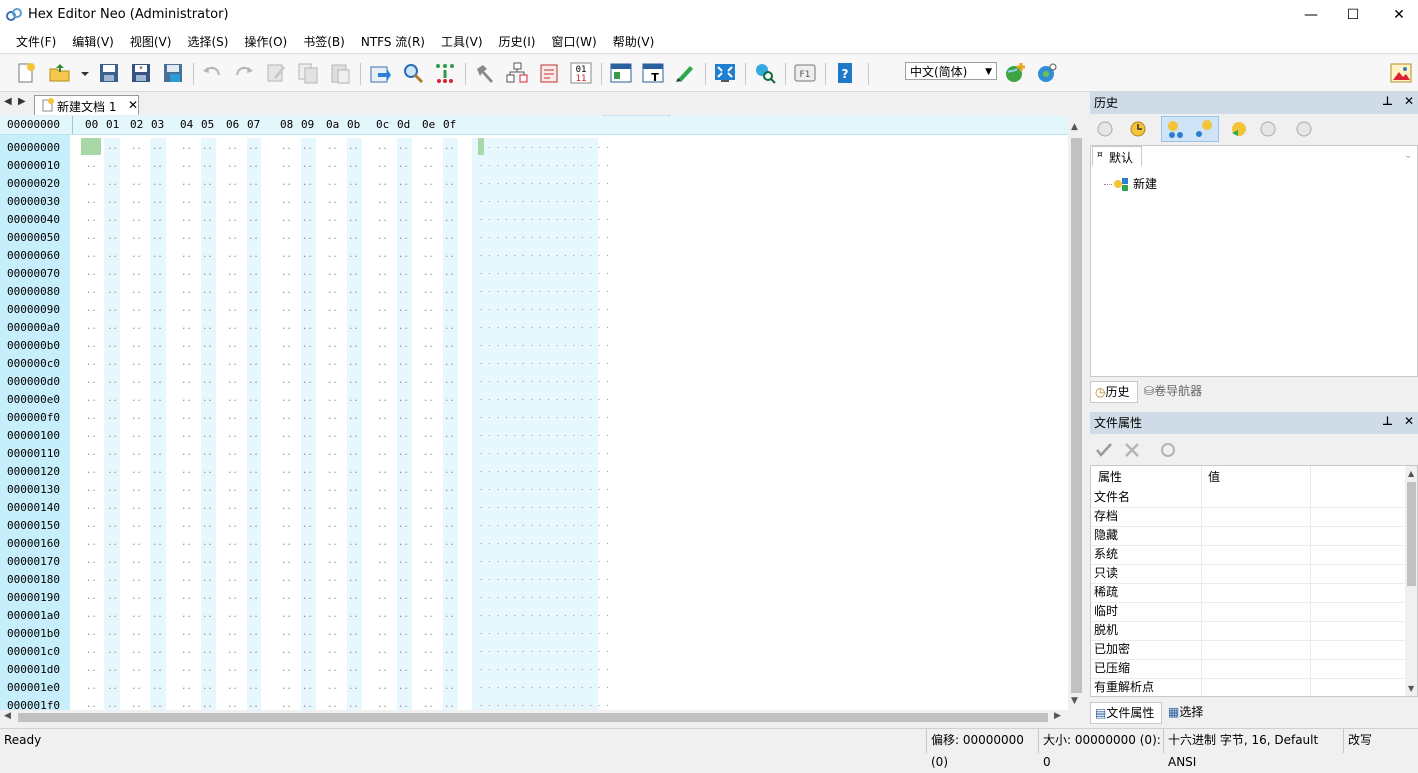  What do you see at coordinates (7, 716) in the screenshot?
I see `scroll-left-icon: ◀` at bounding box center [7, 716].